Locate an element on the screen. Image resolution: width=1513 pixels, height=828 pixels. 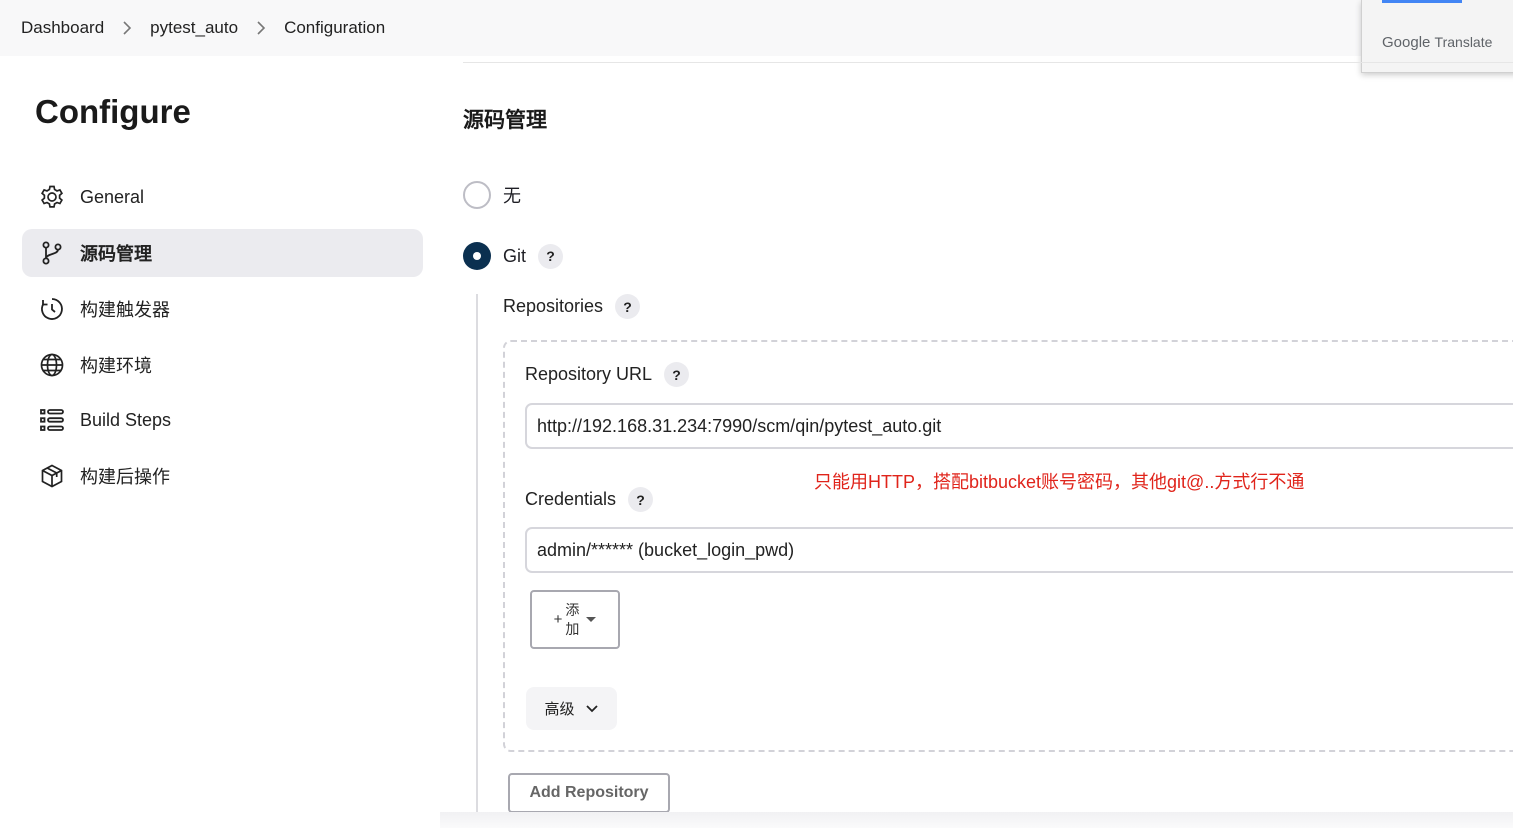
sidebar-item-build-steps: Build Steps is located at coordinates (222, 420).